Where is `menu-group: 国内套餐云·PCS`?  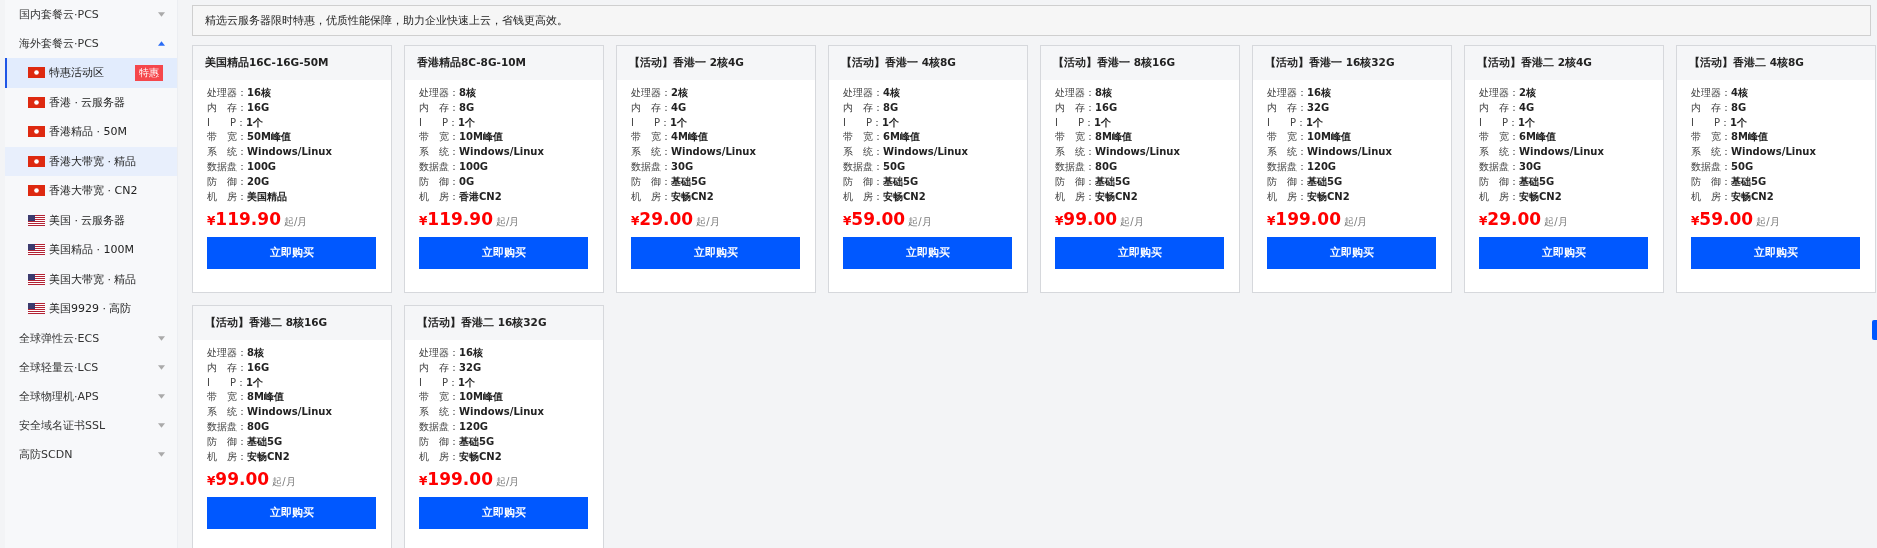
menu-group: 国内套餐云·PCS is located at coordinates (91, 14).